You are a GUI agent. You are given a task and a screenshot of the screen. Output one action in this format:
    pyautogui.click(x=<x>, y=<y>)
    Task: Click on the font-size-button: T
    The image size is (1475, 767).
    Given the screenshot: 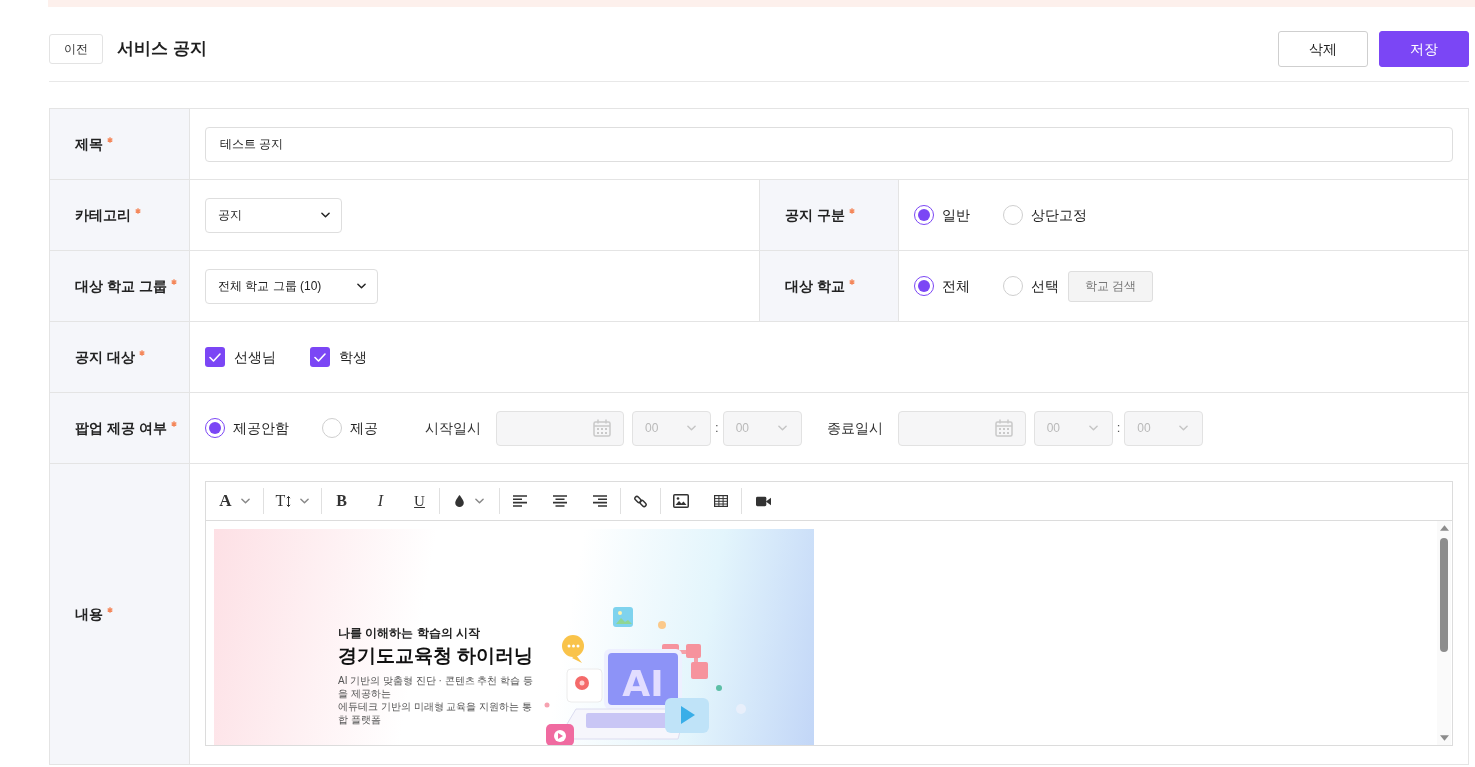 What is the action you would take?
    pyautogui.click(x=292, y=501)
    